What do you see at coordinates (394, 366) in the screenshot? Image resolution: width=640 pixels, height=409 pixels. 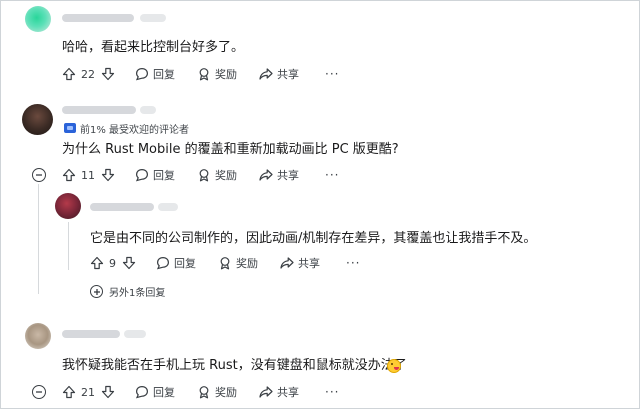 I see `smiling-face-with-tongue-icon` at bounding box center [394, 366].